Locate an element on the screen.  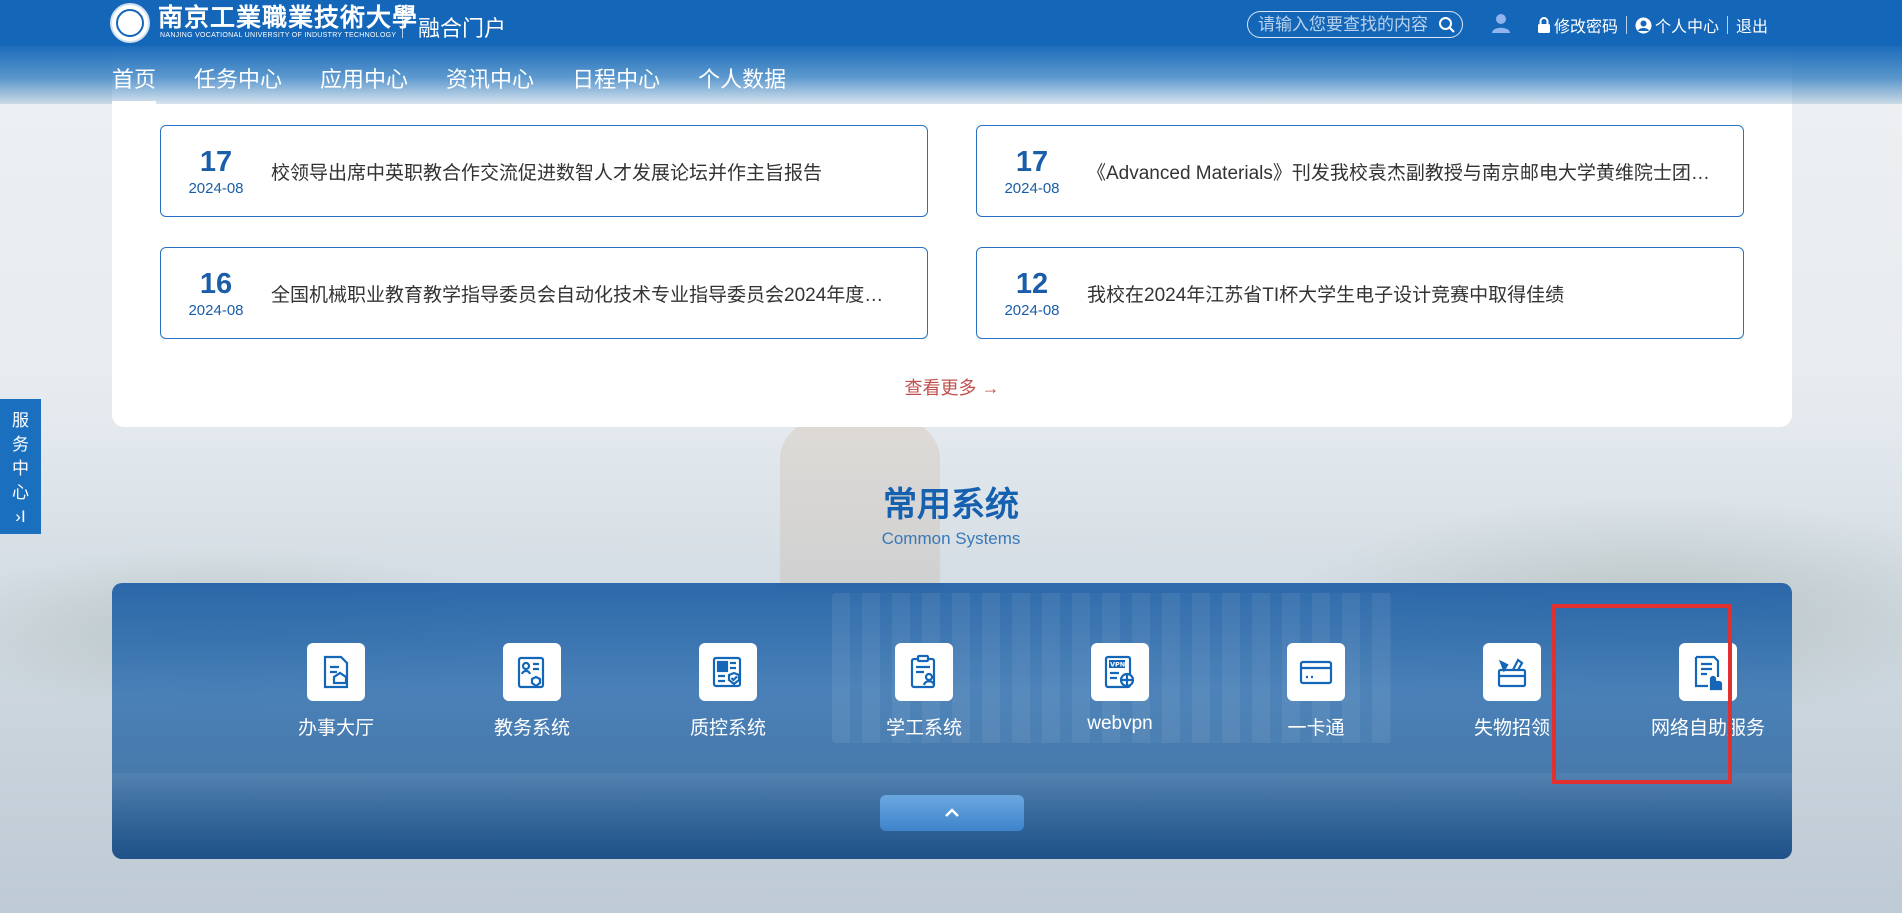
top-links: 修改密码 个人中心 退出 is located at coordinates (1652, 25).